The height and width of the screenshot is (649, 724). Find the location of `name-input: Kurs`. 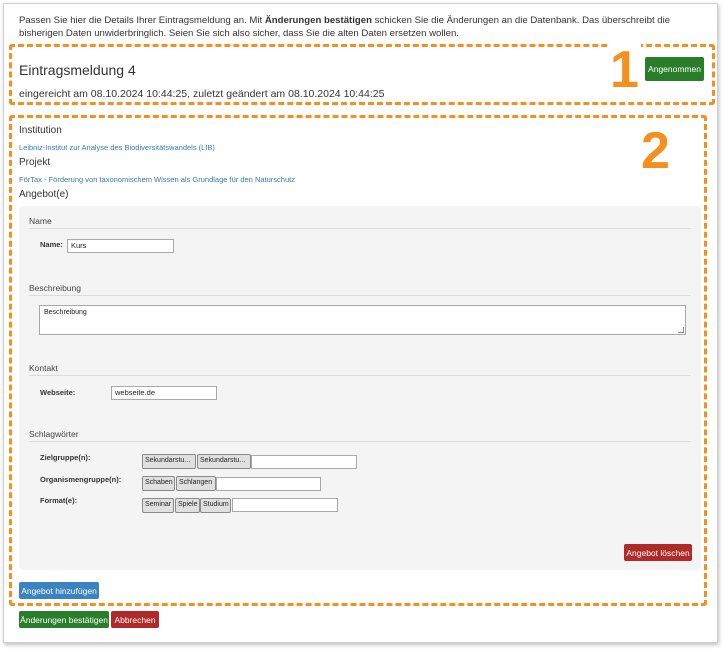

name-input: Kurs is located at coordinates (120, 246).